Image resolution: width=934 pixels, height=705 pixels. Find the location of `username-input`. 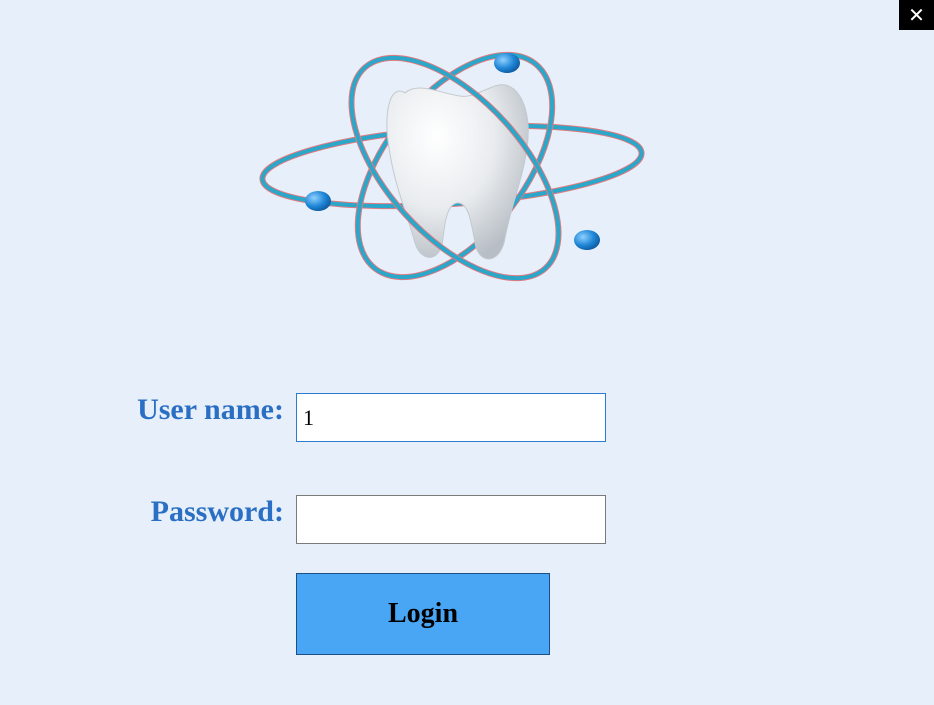

username-input is located at coordinates (451, 417).